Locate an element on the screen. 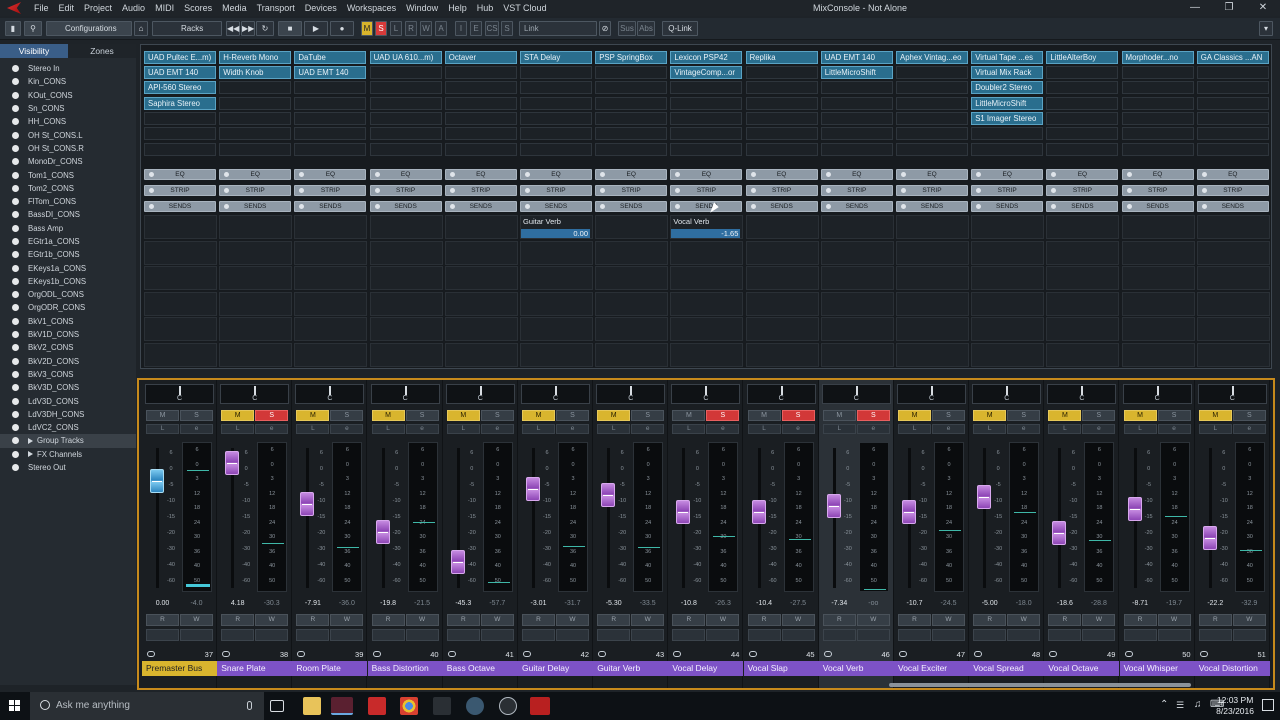  visibility-item: BkV1_CONS is located at coordinates (68, 321).